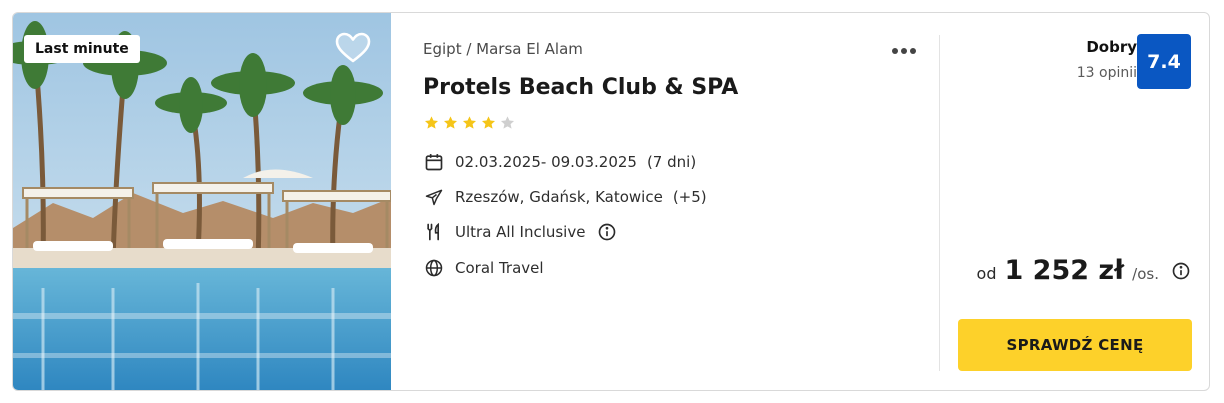 Image resolution: width=1224 pixels, height=403 pixels. What do you see at coordinates (434, 197) in the screenshot?
I see `plane-icon` at bounding box center [434, 197].